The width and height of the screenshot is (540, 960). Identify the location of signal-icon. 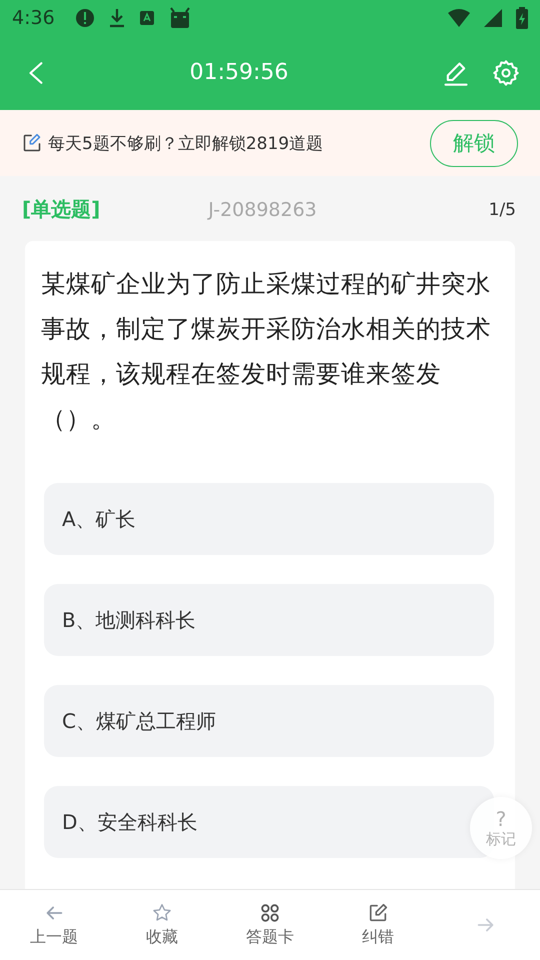
(493, 17).